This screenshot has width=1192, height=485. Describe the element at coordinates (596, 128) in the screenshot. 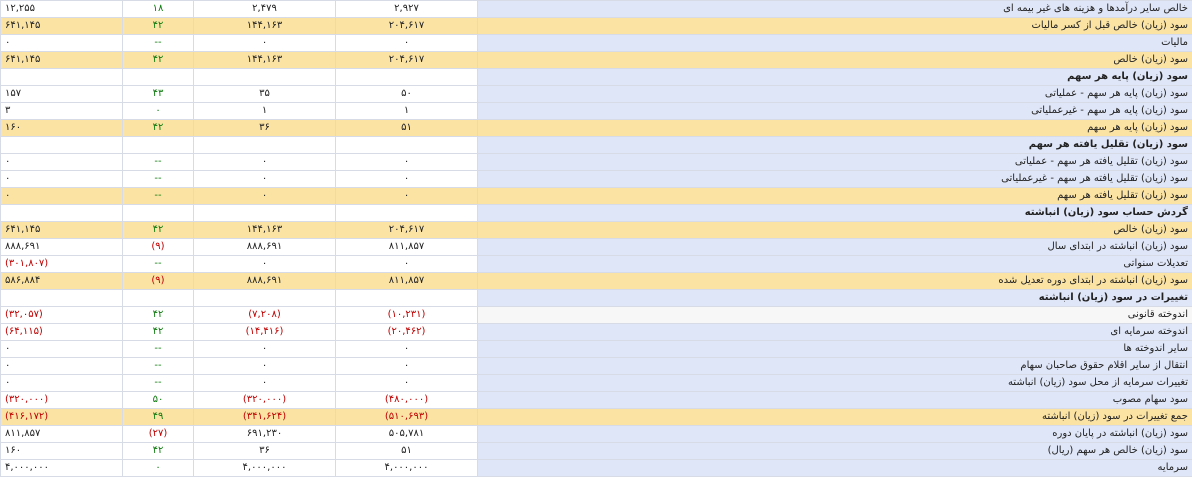

I see `table-row: ۱۶۰ ۴۲ ۳۶ ۵۱ سود (زیان) پایه هر سهم` at that location.